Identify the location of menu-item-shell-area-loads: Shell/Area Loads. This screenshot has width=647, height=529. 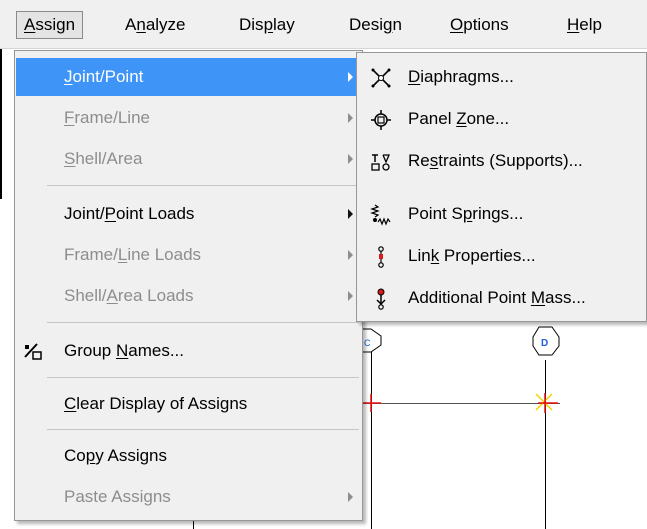
(188, 296).